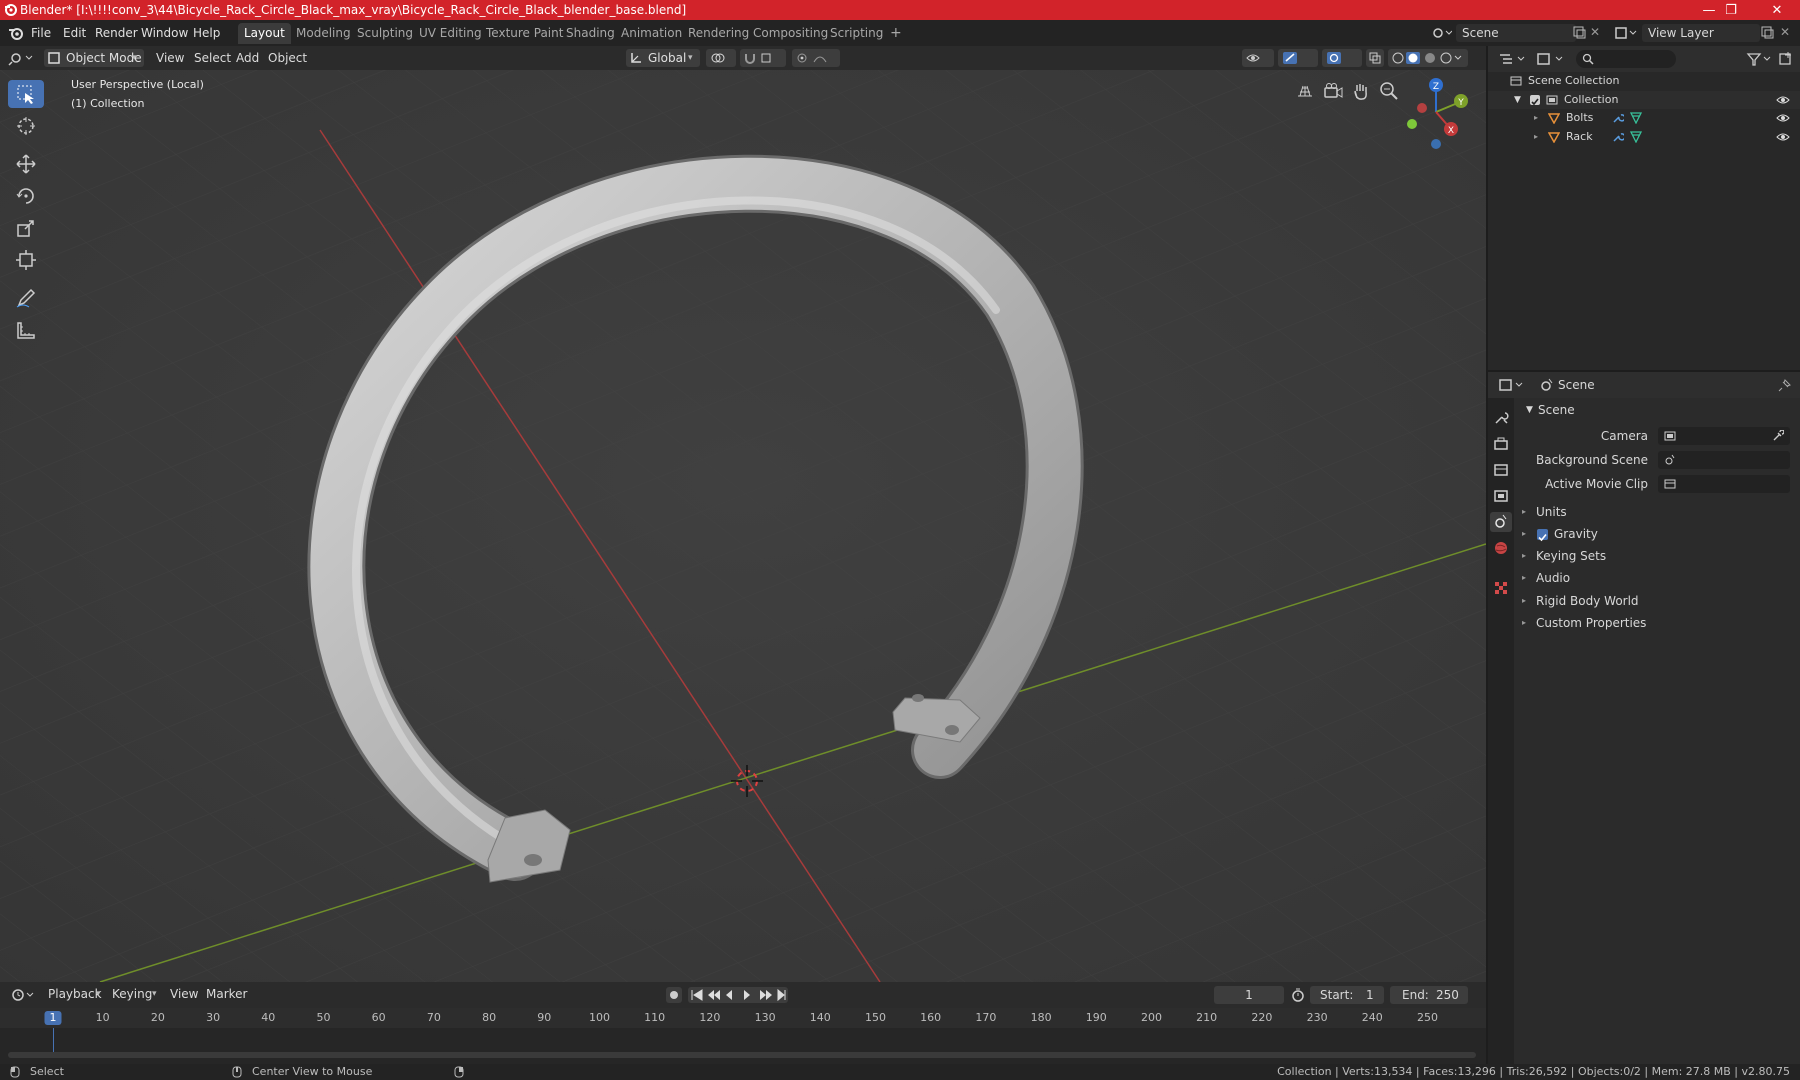 The height and width of the screenshot is (1080, 1800). Describe the element at coordinates (1513, 59) in the screenshot. I see `outliner-editor-type-icon` at that location.